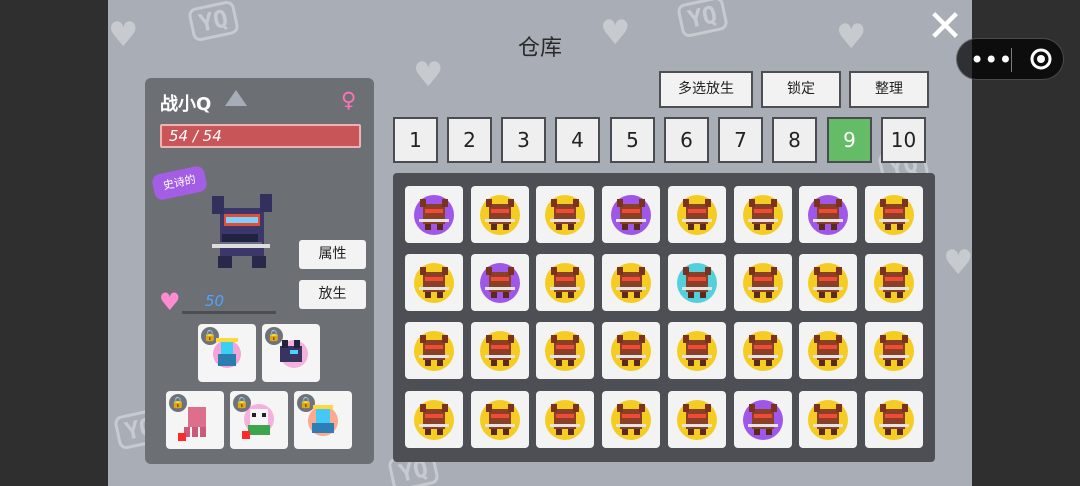  What do you see at coordinates (260, 136) in the screenshot?
I see `hp-bar: 54 / 54` at bounding box center [260, 136].